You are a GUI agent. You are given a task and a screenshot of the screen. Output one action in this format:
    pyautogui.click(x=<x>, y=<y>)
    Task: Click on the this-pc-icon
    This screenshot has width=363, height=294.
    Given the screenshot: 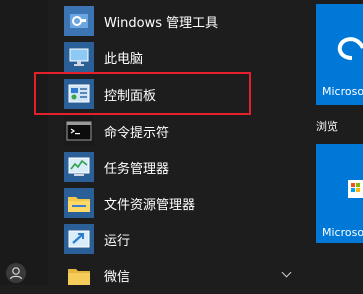 What is the action you would take?
    pyautogui.click(x=79, y=57)
    